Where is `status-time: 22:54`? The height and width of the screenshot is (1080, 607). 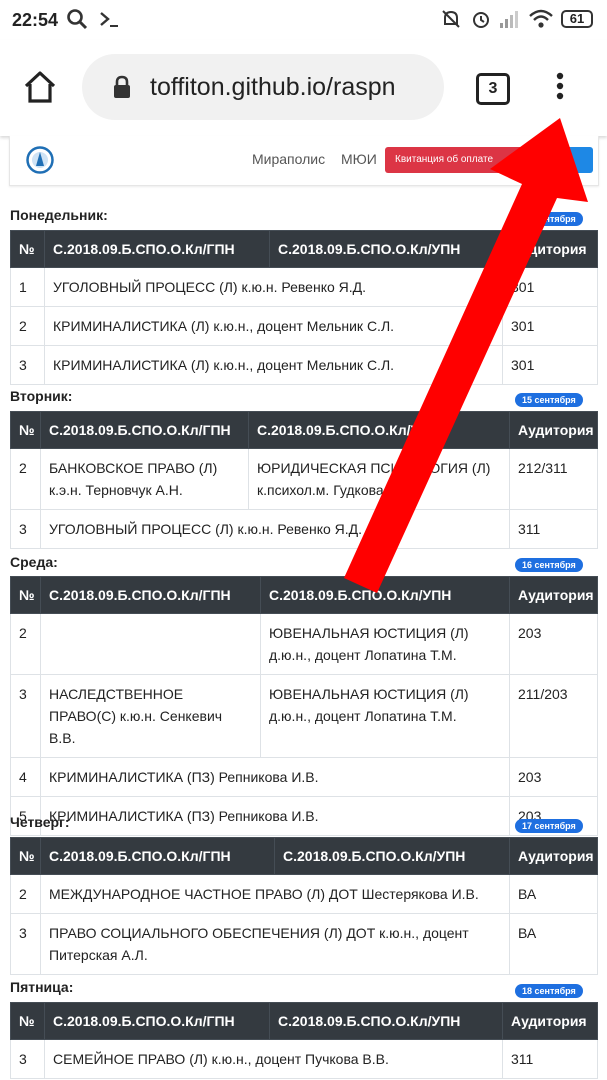 status-time: 22:54 is located at coordinates (35, 20).